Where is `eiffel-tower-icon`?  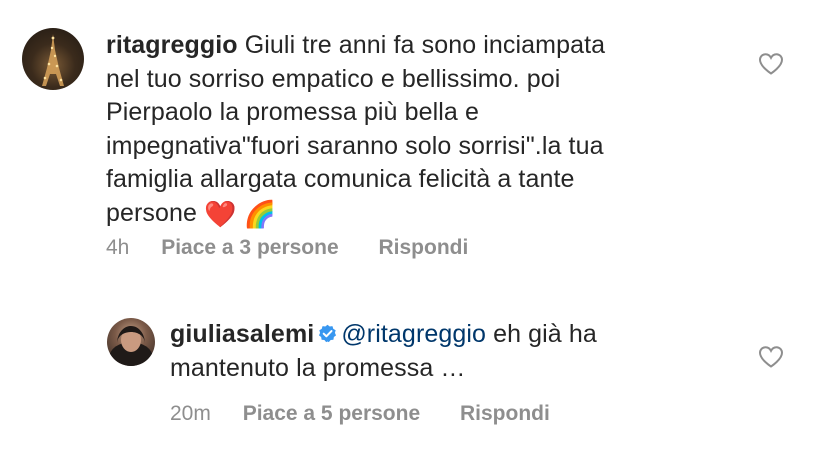 eiffel-tower-icon is located at coordinates (53, 60).